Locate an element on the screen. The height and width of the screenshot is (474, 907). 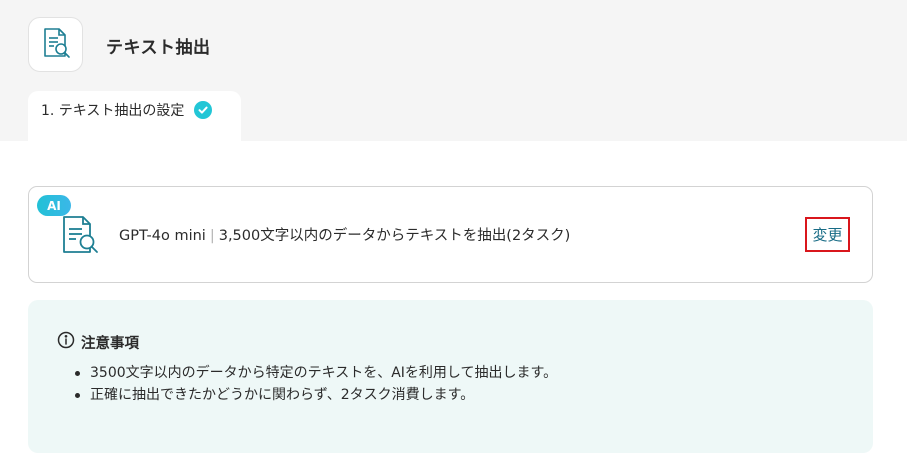
notice-title: 注意事項 is located at coordinates (110, 343).